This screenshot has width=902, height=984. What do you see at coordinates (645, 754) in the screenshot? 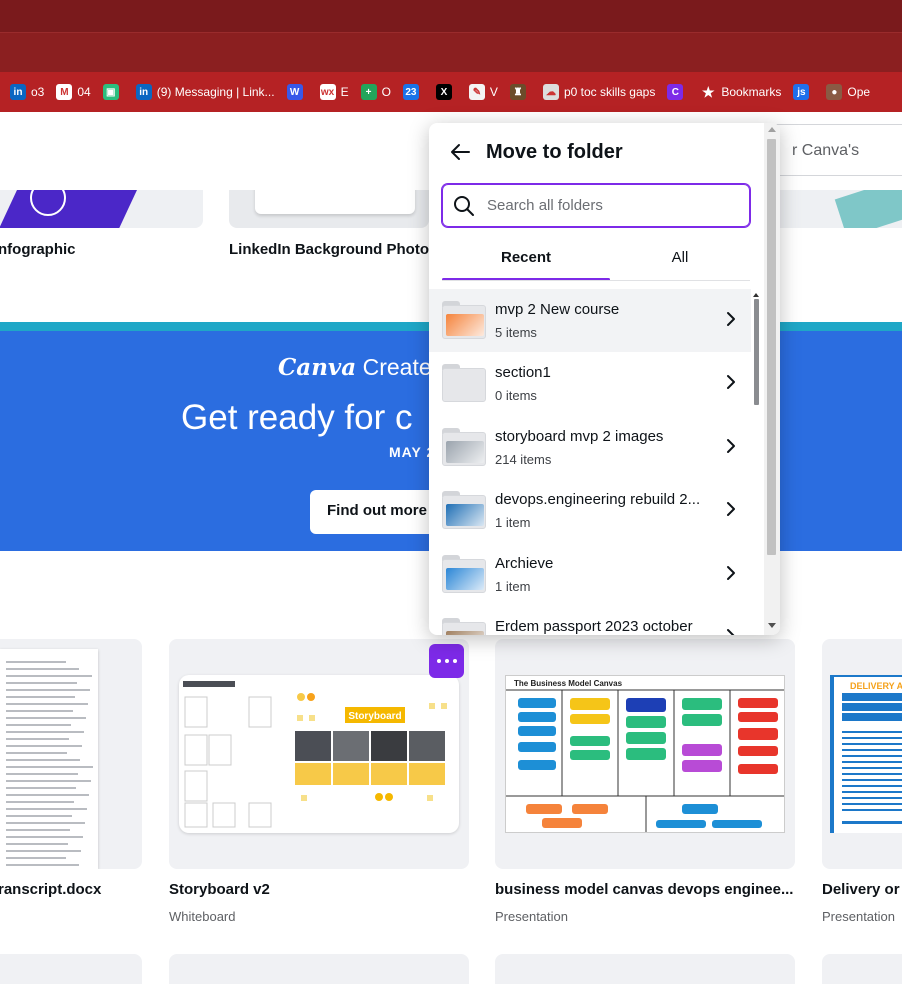
I see `design-card-business-model-canvas: The Business Model Canvas` at bounding box center [645, 754].